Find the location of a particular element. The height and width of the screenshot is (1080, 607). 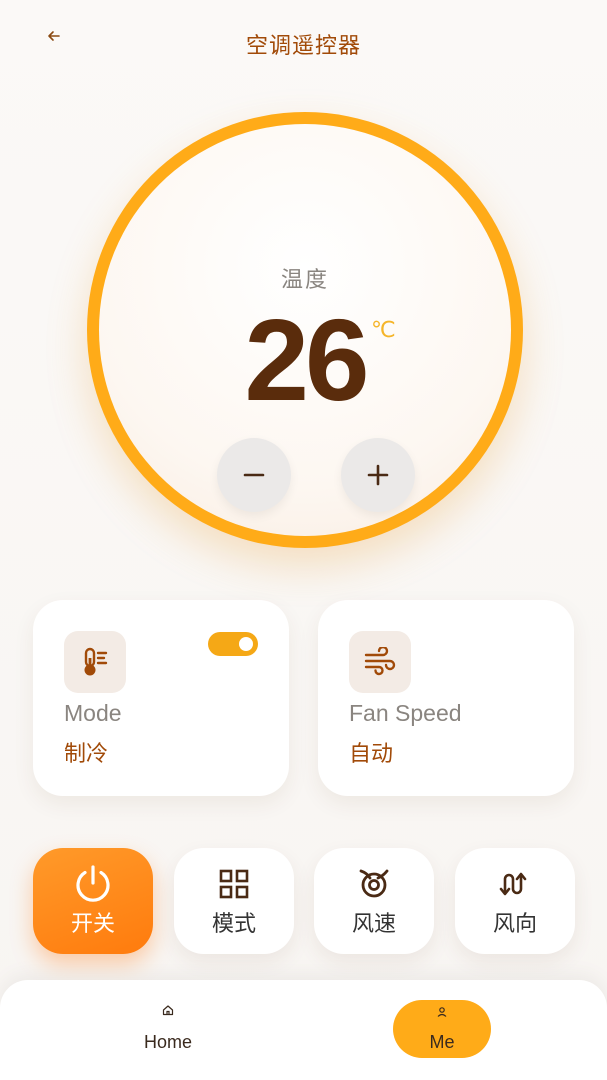

decrease-temperature-button is located at coordinates (254, 475).